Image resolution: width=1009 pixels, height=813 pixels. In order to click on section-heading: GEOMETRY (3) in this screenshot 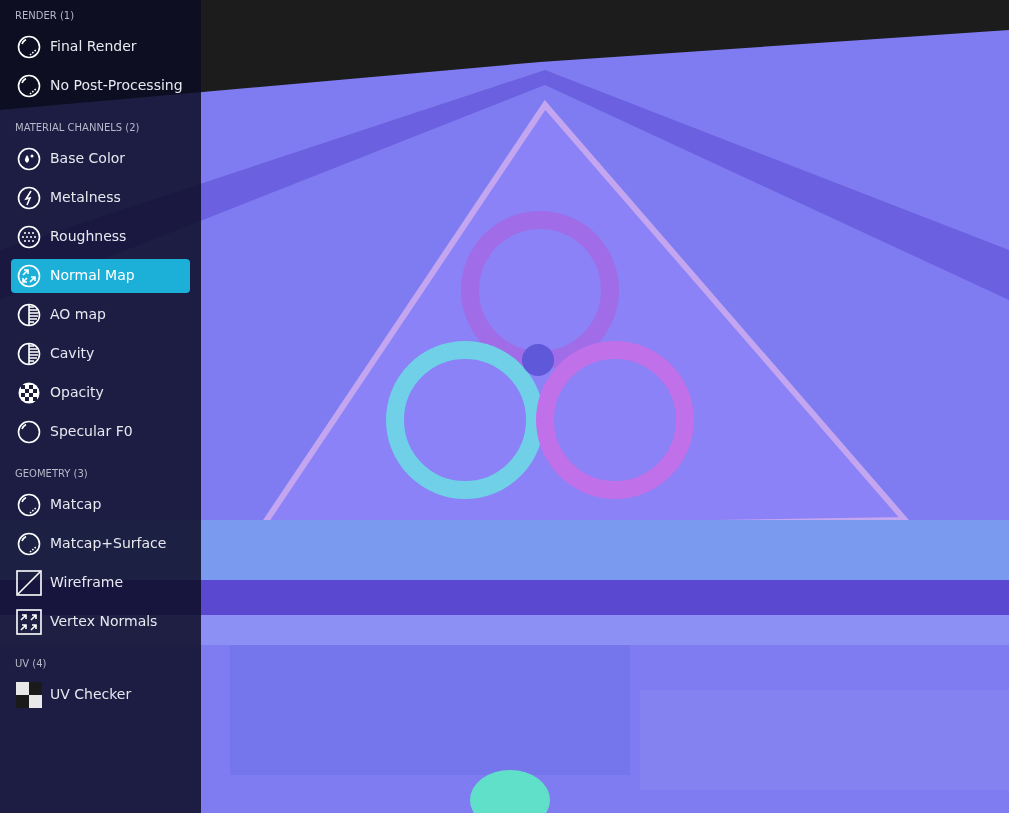, I will do `click(51, 474)`.